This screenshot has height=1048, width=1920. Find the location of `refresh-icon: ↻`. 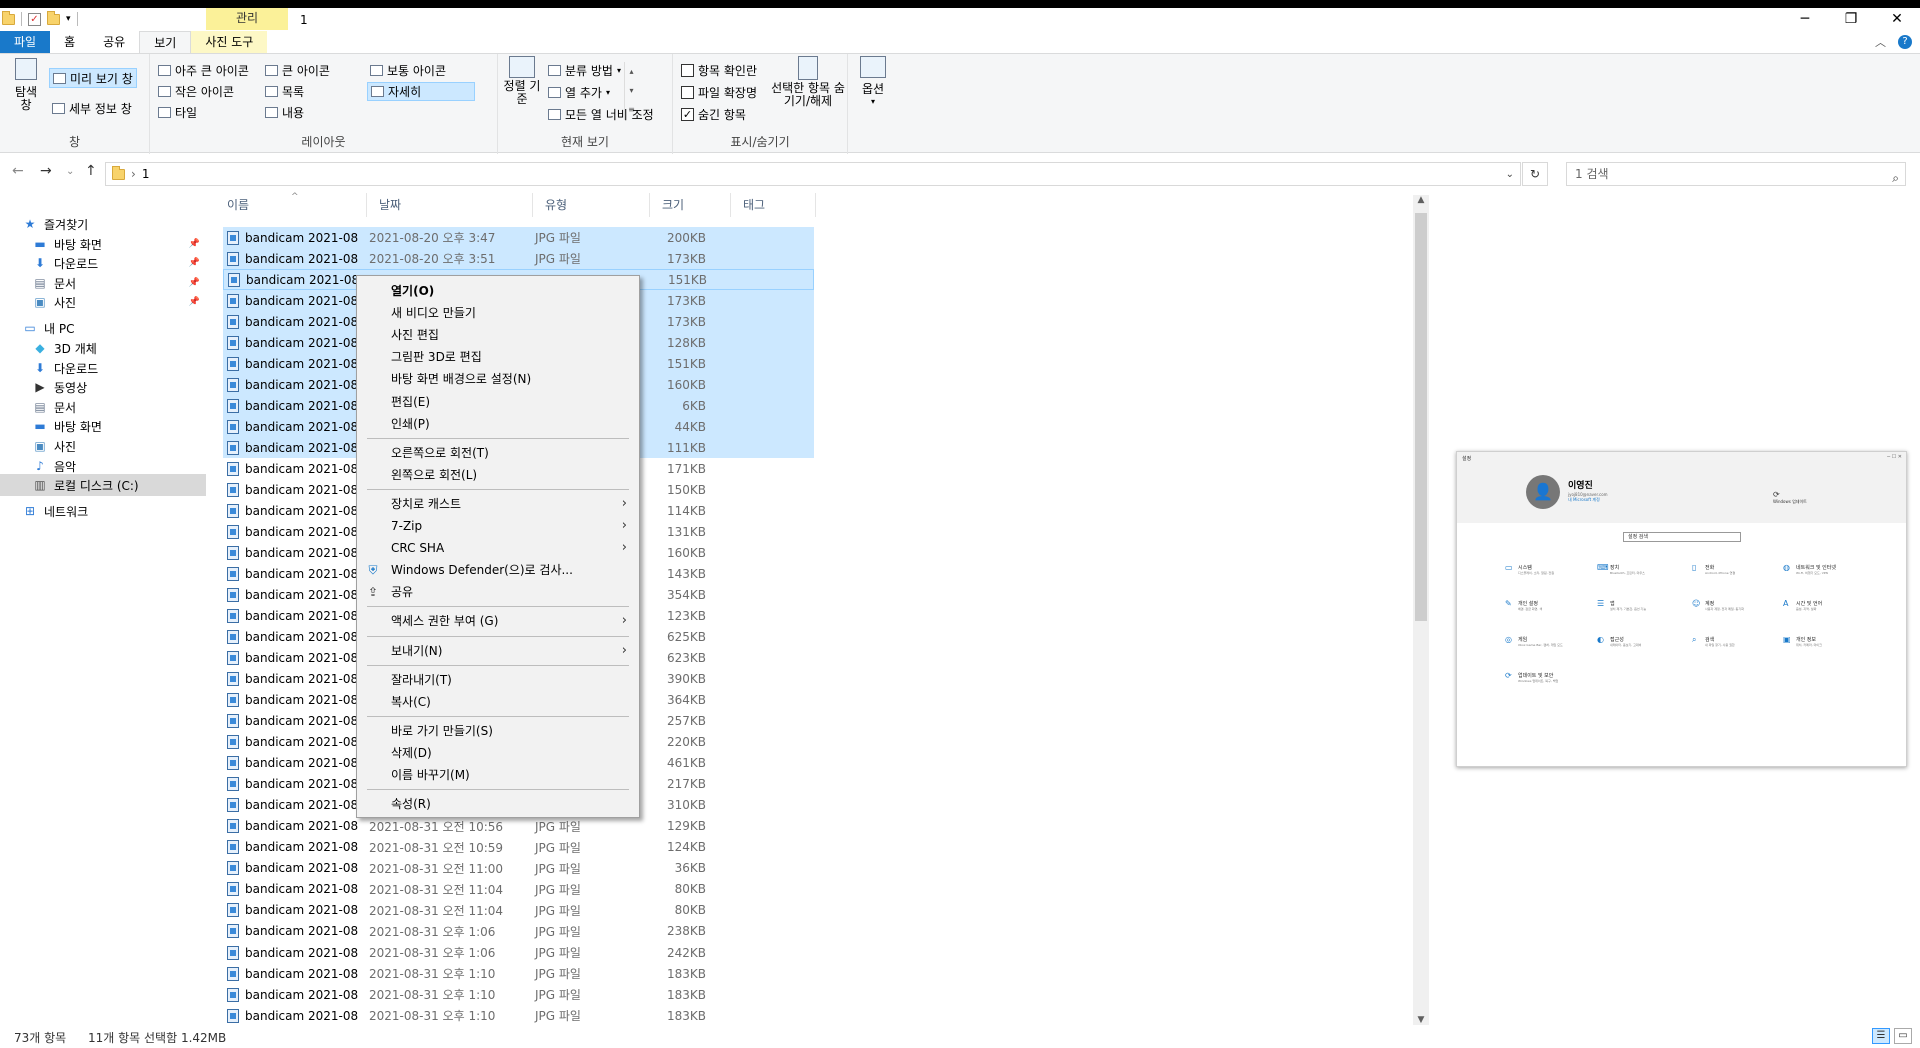

refresh-icon: ↻ is located at coordinates (1535, 174).